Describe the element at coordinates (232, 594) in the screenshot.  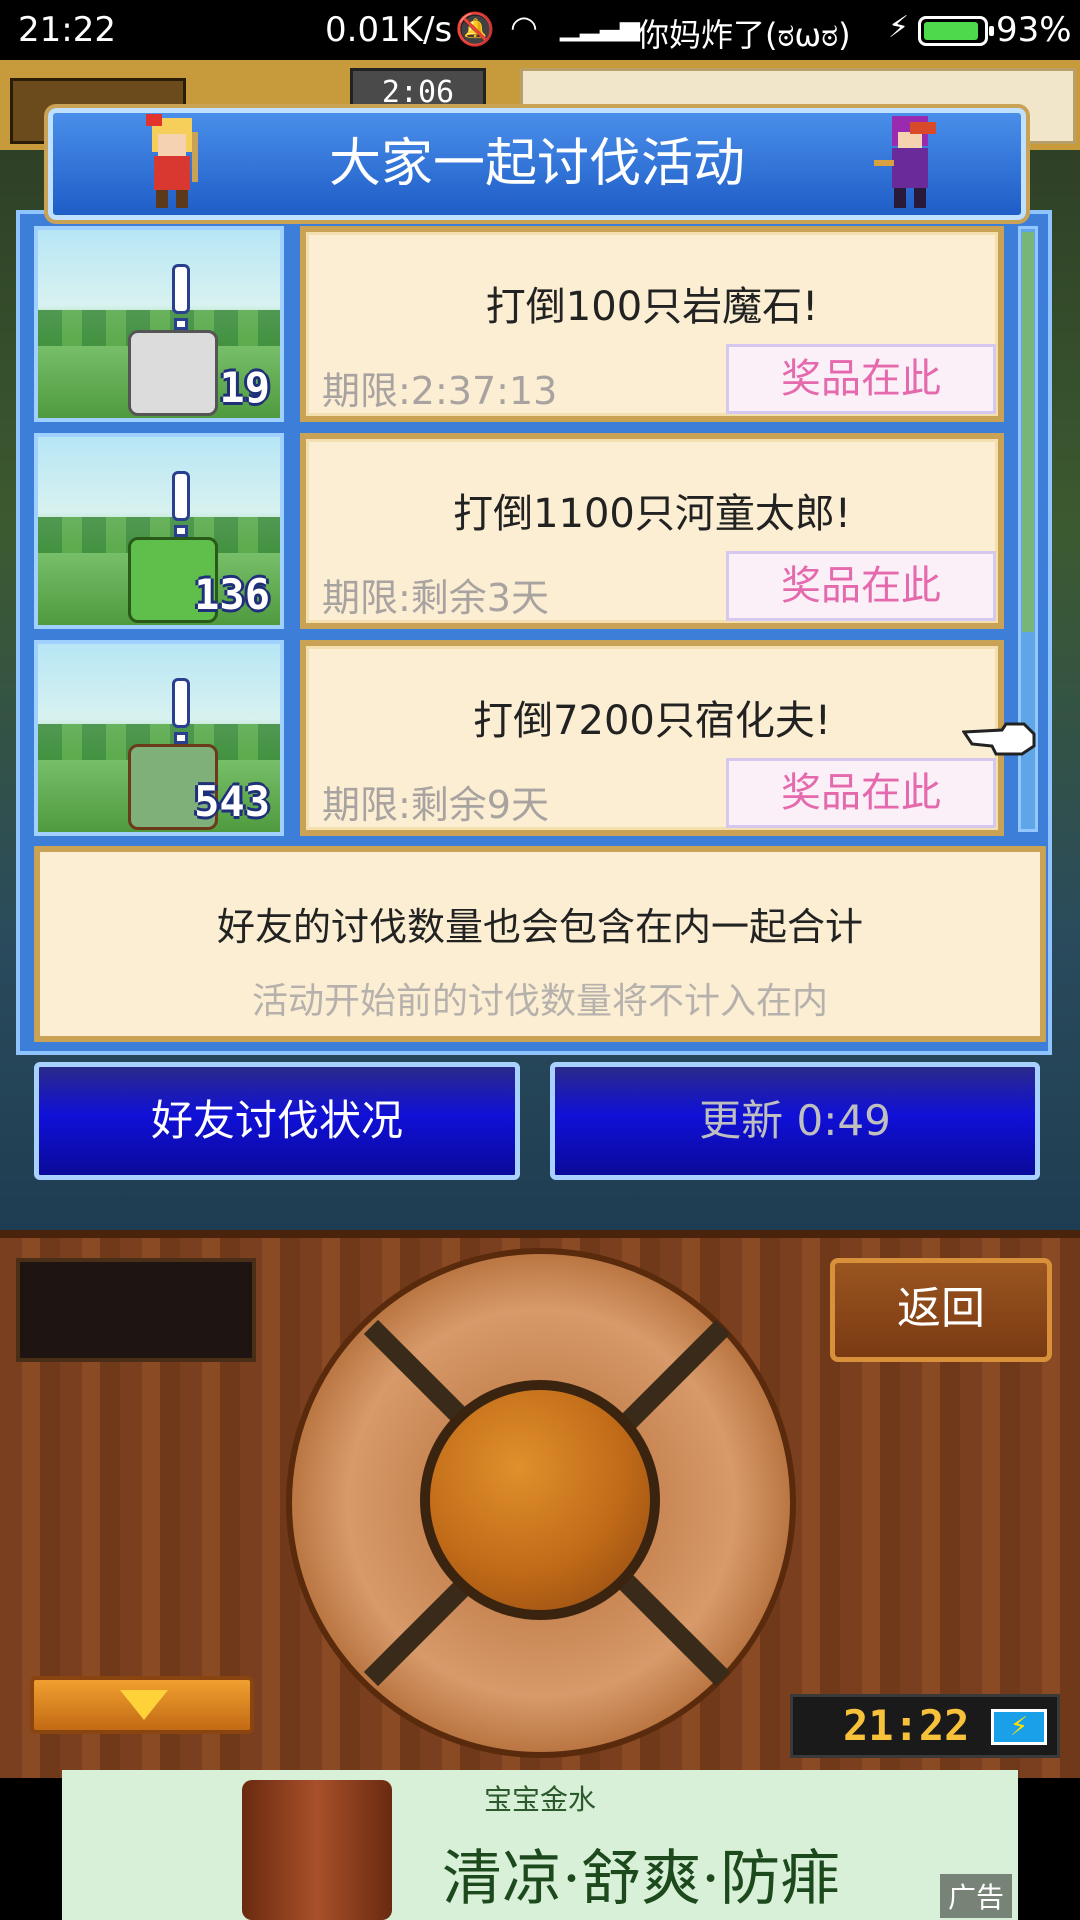
I see `kill-count: 136` at that location.